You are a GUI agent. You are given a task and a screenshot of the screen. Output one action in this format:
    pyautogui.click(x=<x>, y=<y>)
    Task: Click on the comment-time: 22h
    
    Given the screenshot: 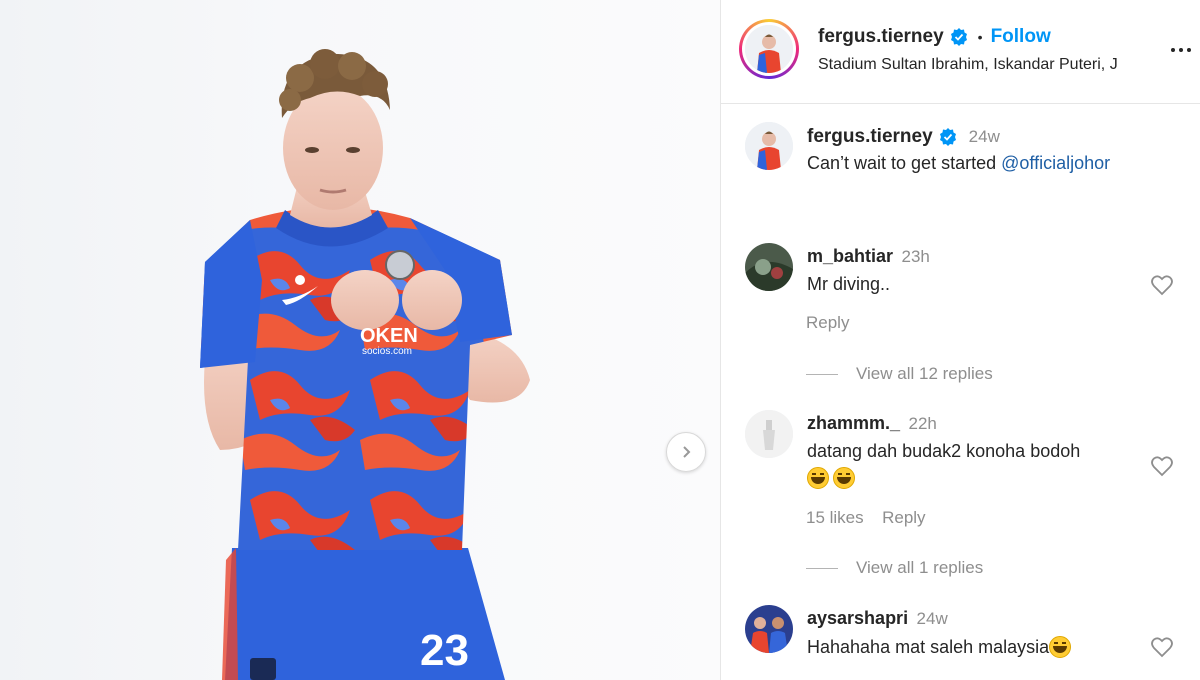 What is the action you would take?
    pyautogui.click(x=923, y=423)
    